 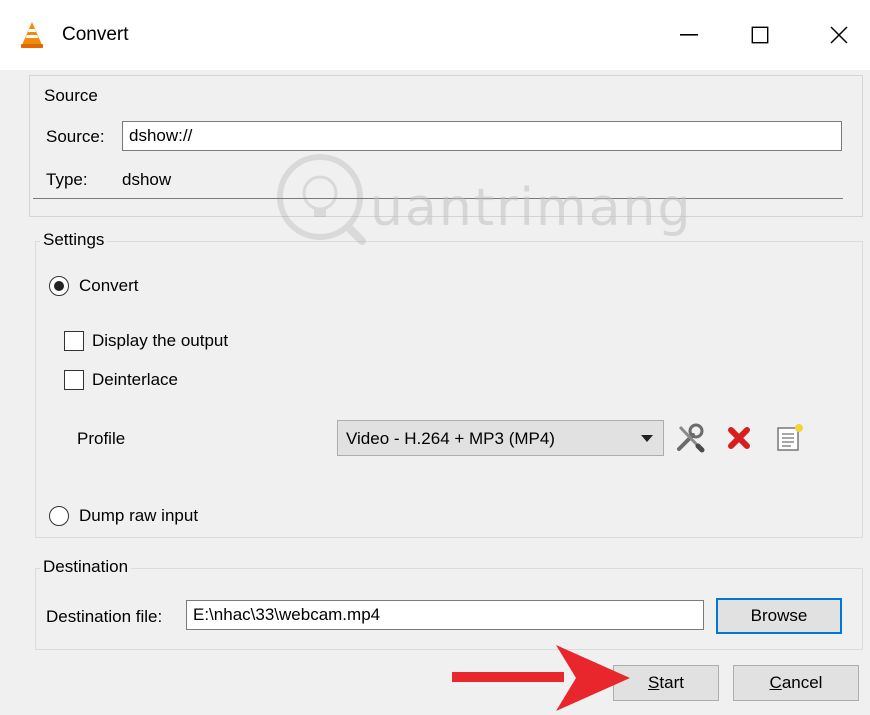 I want to click on destination-file-label: Destination file:, so click(x=104, y=616).